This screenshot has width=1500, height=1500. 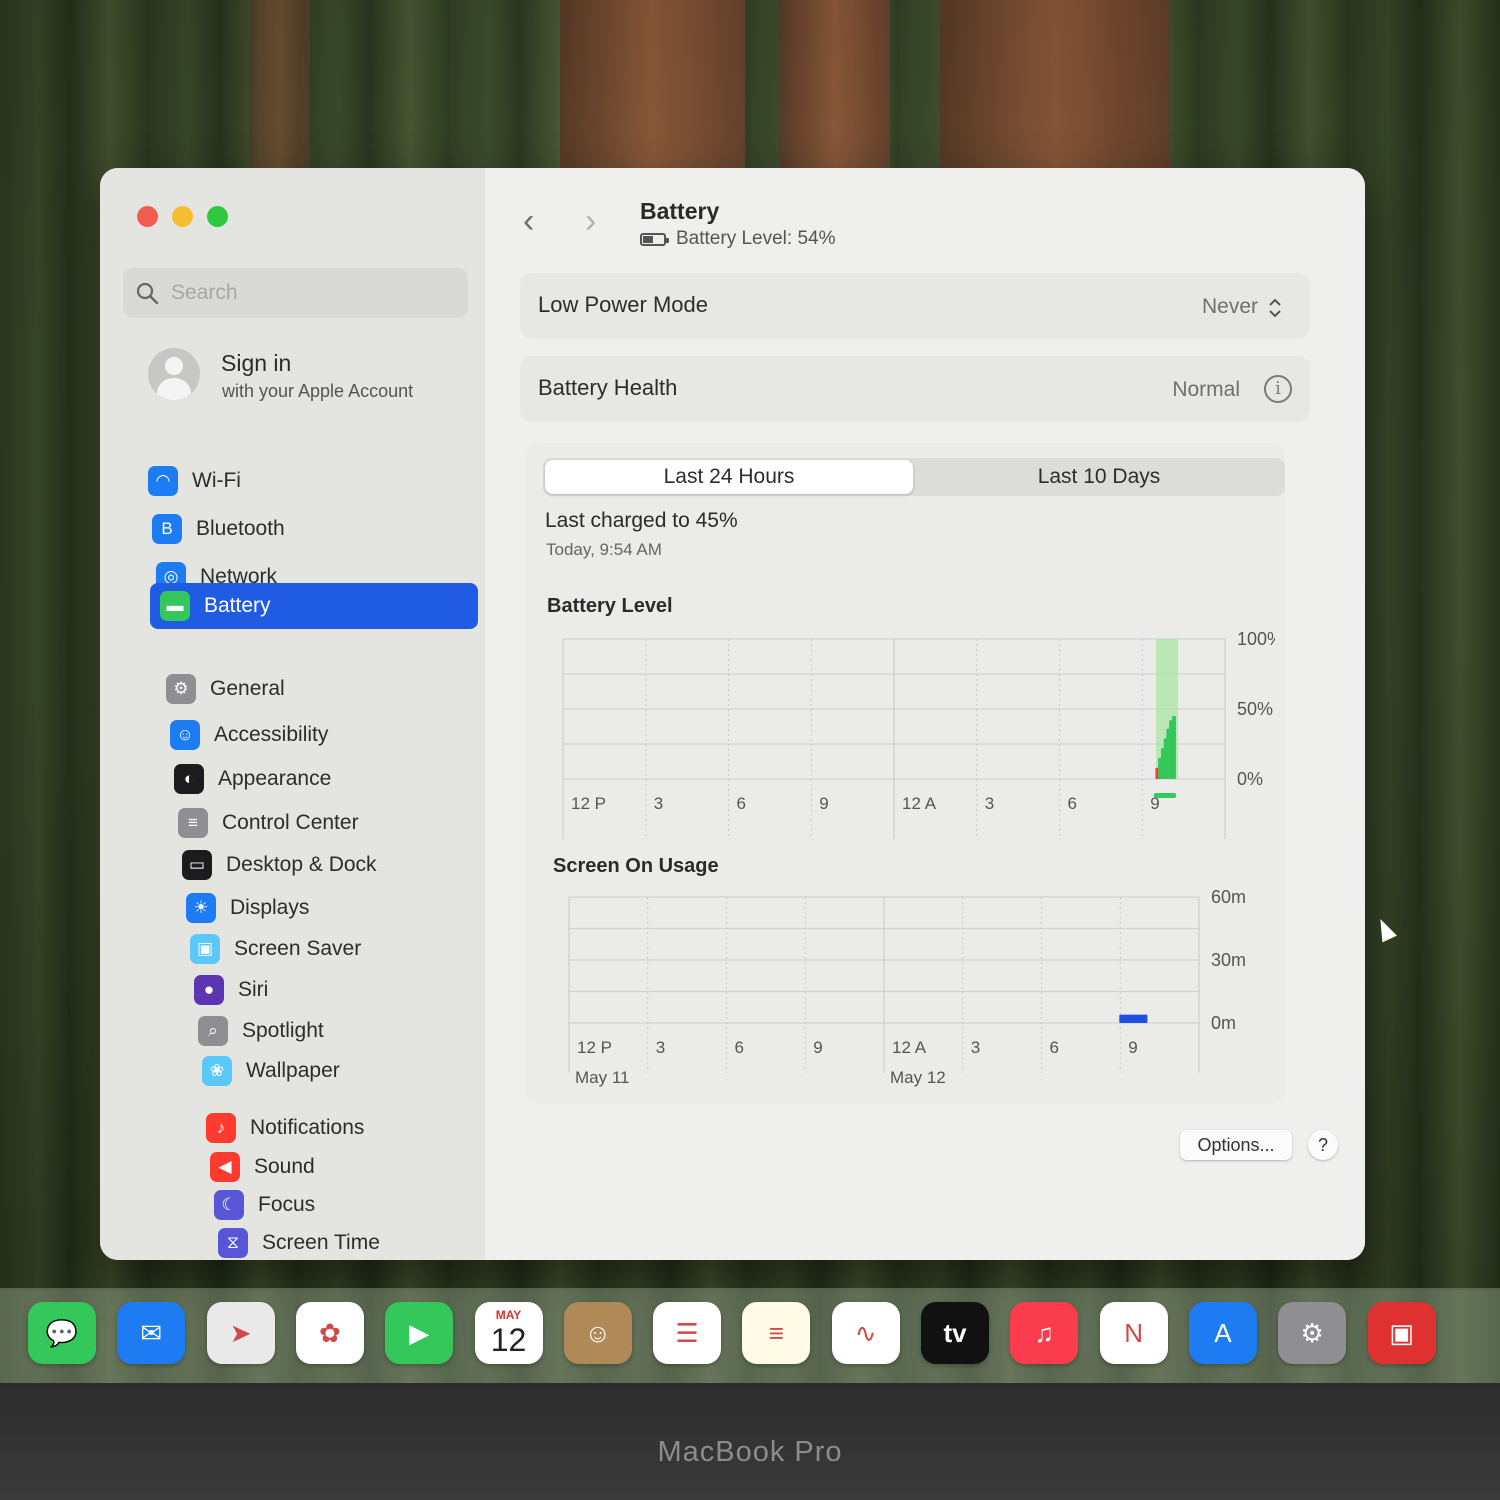 What do you see at coordinates (204, 292) in the screenshot?
I see `search-placeholder: Search` at bounding box center [204, 292].